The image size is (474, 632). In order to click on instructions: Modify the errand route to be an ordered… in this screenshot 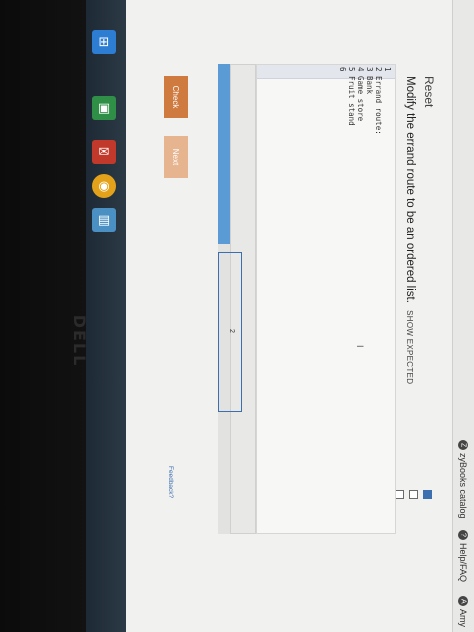, I will do `click(410, 230)`.